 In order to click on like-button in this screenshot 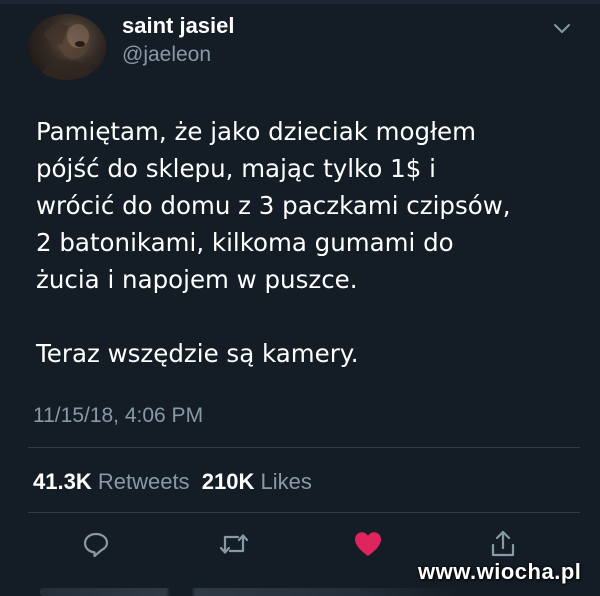, I will do `click(368, 544)`.